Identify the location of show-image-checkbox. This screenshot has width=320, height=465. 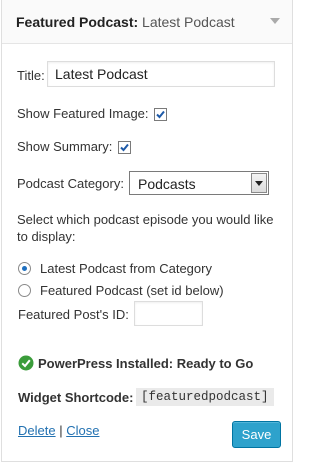
(161, 115).